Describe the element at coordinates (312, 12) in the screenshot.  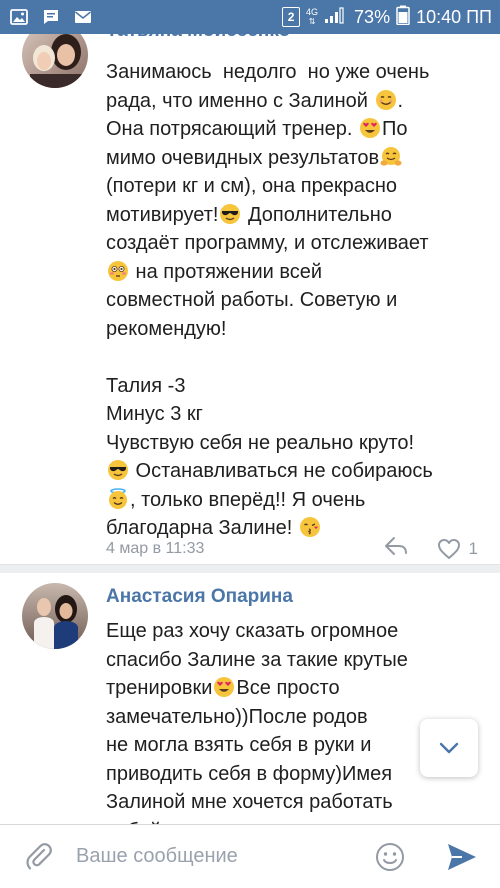
I see `network-type-label: 4G` at that location.